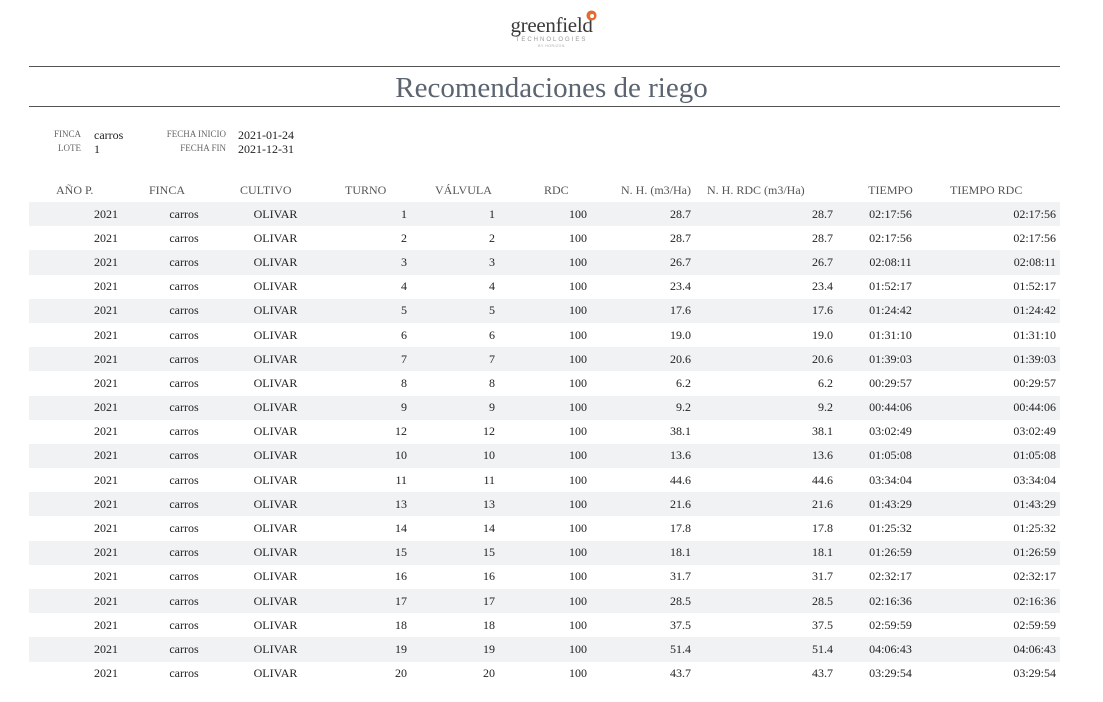  I want to click on col-turno-cell: 16, so click(401, 576).